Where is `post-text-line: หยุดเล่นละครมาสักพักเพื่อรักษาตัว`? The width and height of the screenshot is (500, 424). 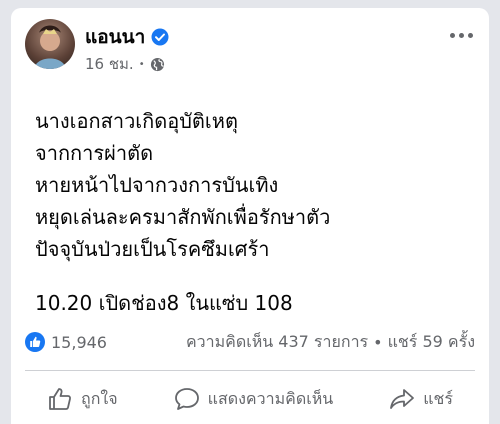
post-text-line: หยุดเล่นละครมาสักพักเพื่อรักษาตัว is located at coordinates (183, 217).